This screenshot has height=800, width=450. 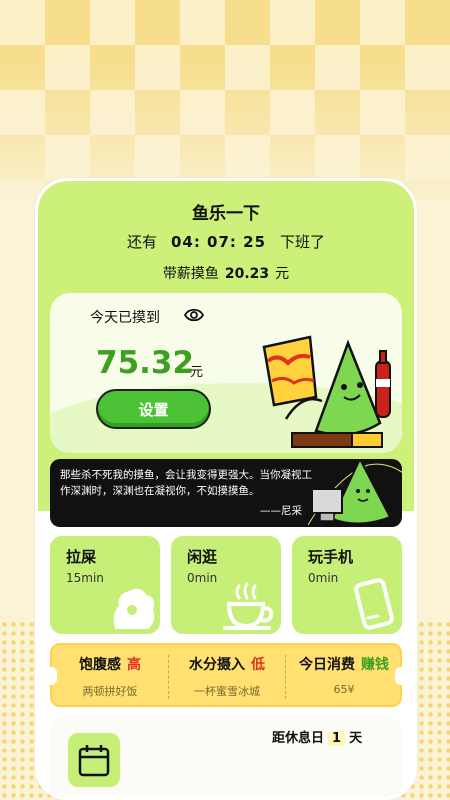 I want to click on rest-day-countdown: 距休息日 1 天, so click(x=317, y=736).